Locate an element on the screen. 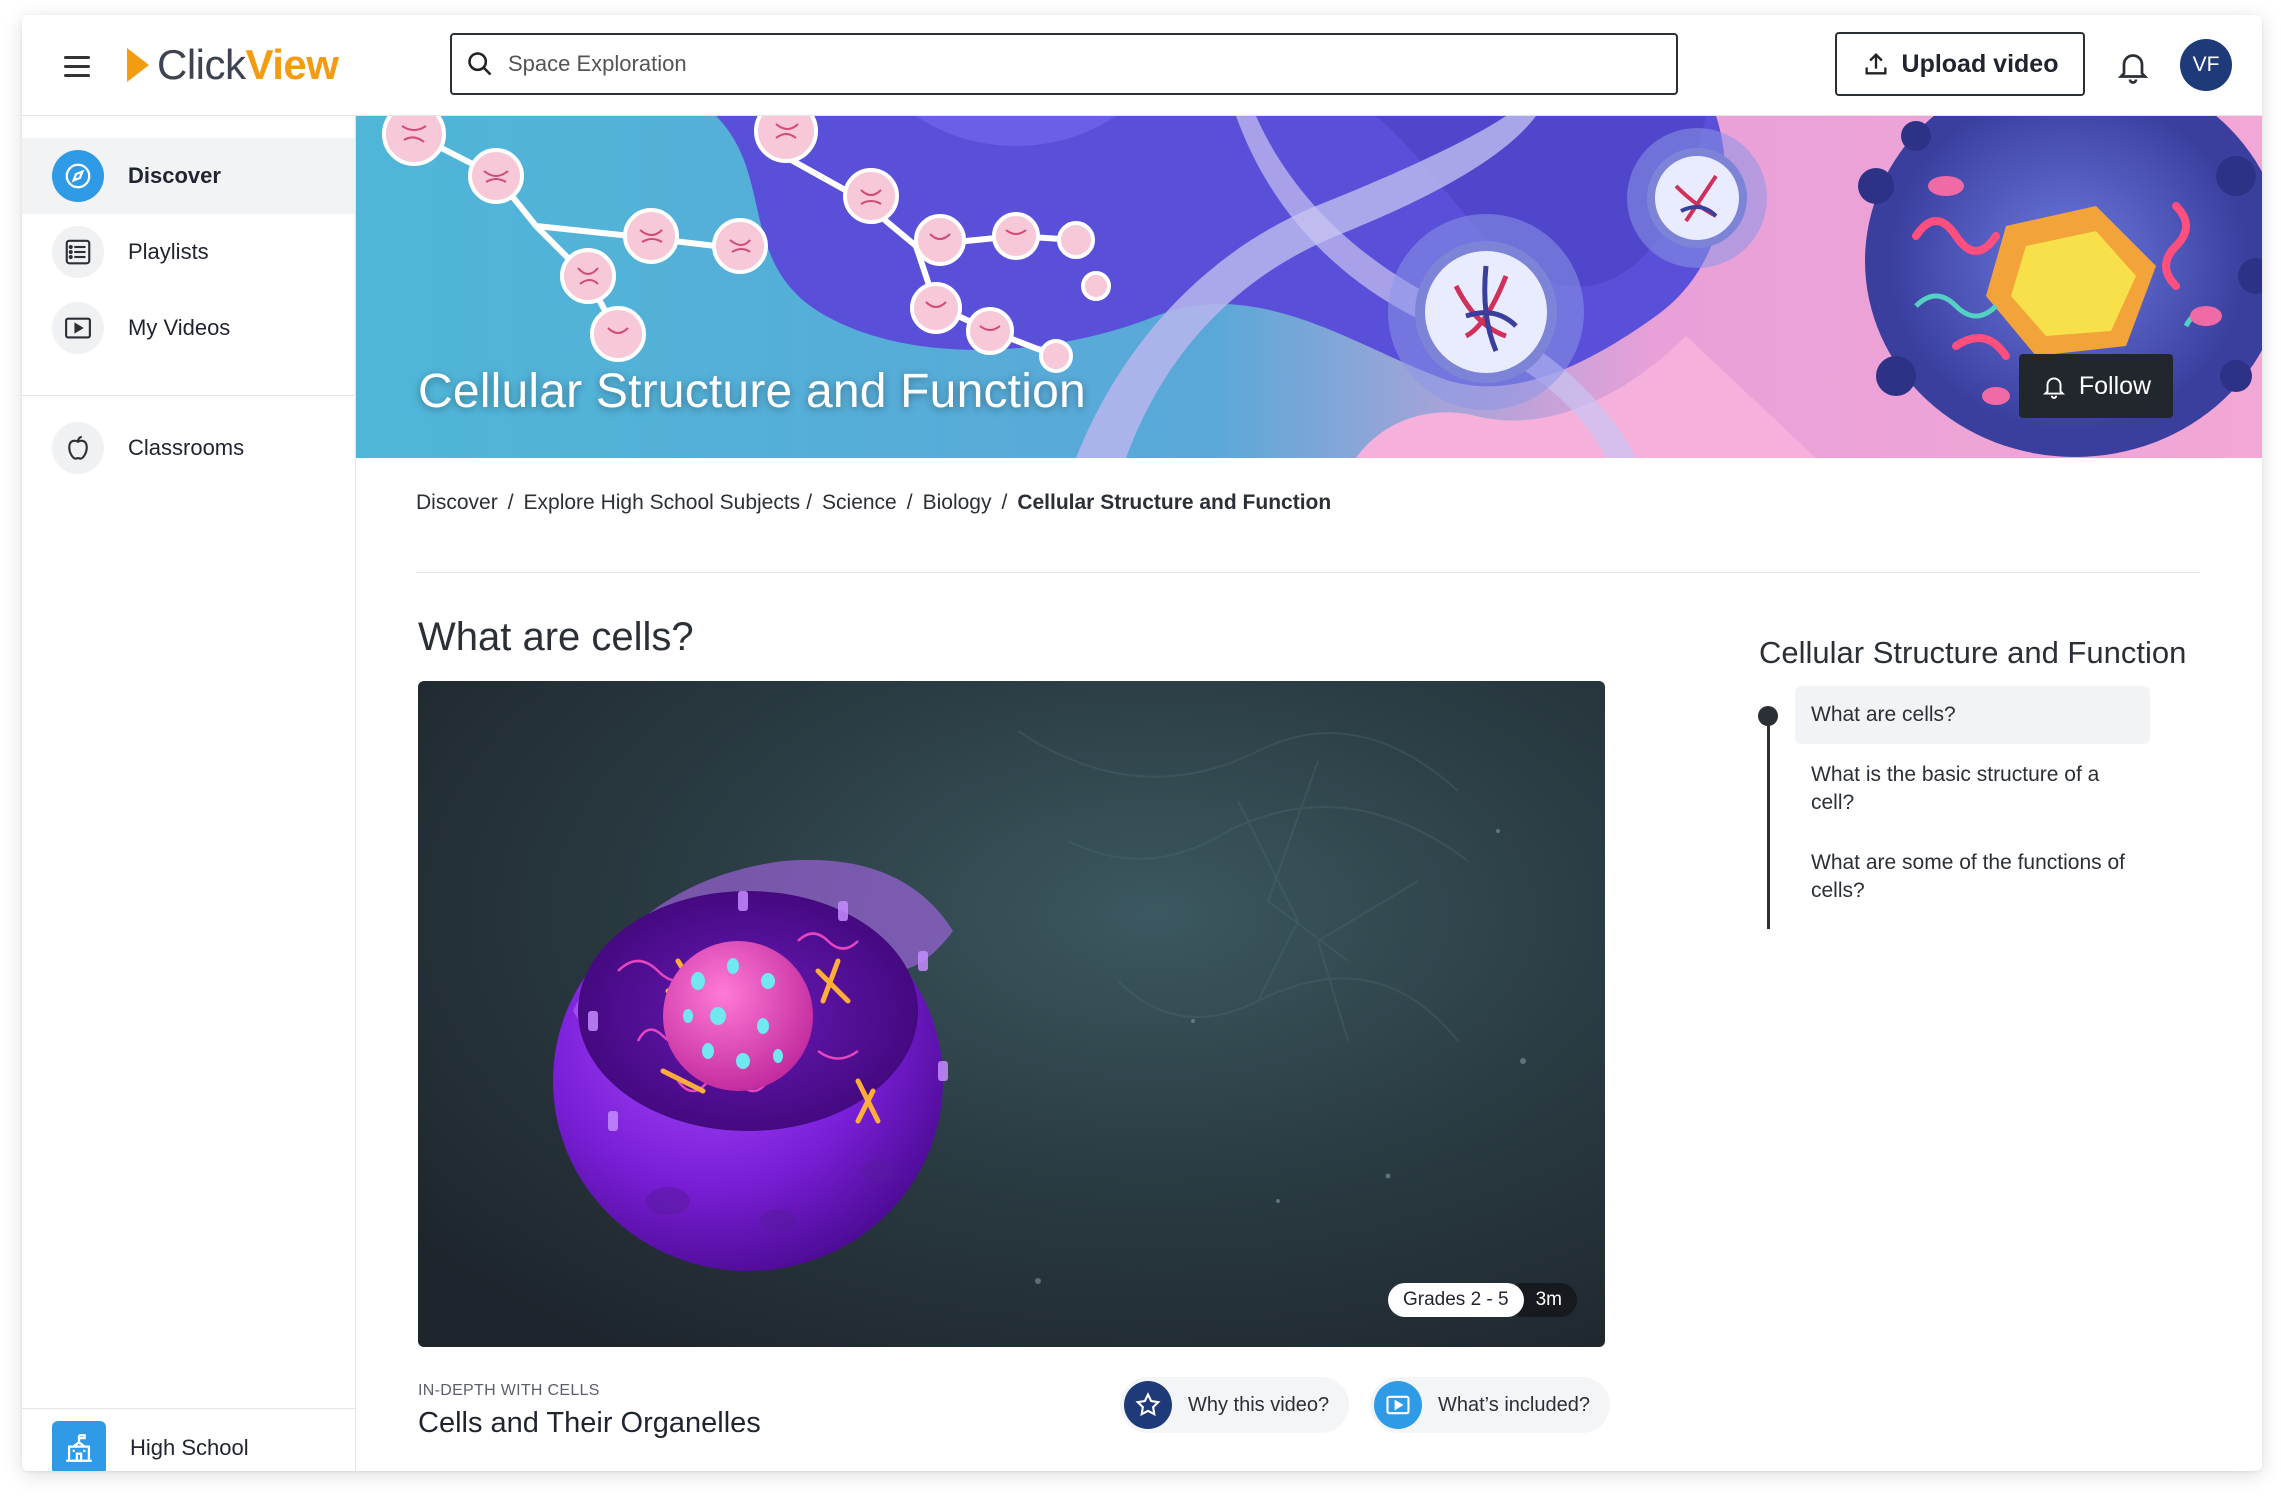 The width and height of the screenshot is (2281, 1499). content-divider is located at coordinates (1308, 572).